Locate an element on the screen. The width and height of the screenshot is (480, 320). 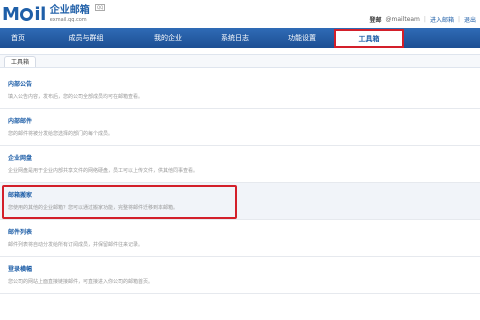
tool-title: 邮箱搬家 is located at coordinates (244, 194).